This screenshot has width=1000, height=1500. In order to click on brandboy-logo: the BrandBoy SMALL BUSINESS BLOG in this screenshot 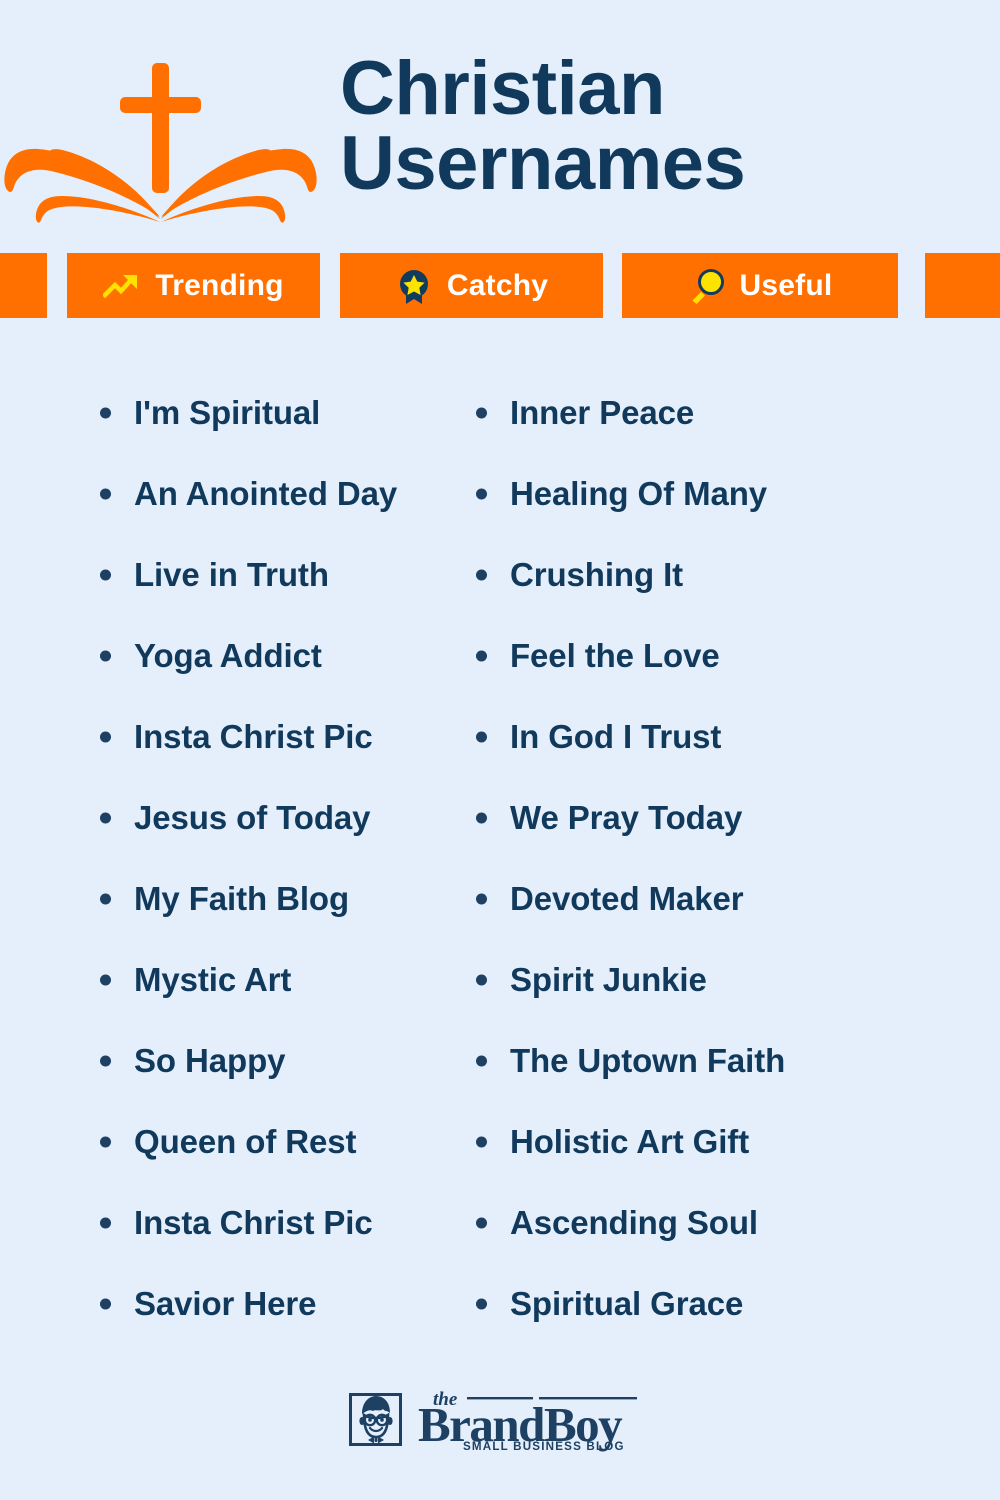, I will do `click(500, 1424)`.